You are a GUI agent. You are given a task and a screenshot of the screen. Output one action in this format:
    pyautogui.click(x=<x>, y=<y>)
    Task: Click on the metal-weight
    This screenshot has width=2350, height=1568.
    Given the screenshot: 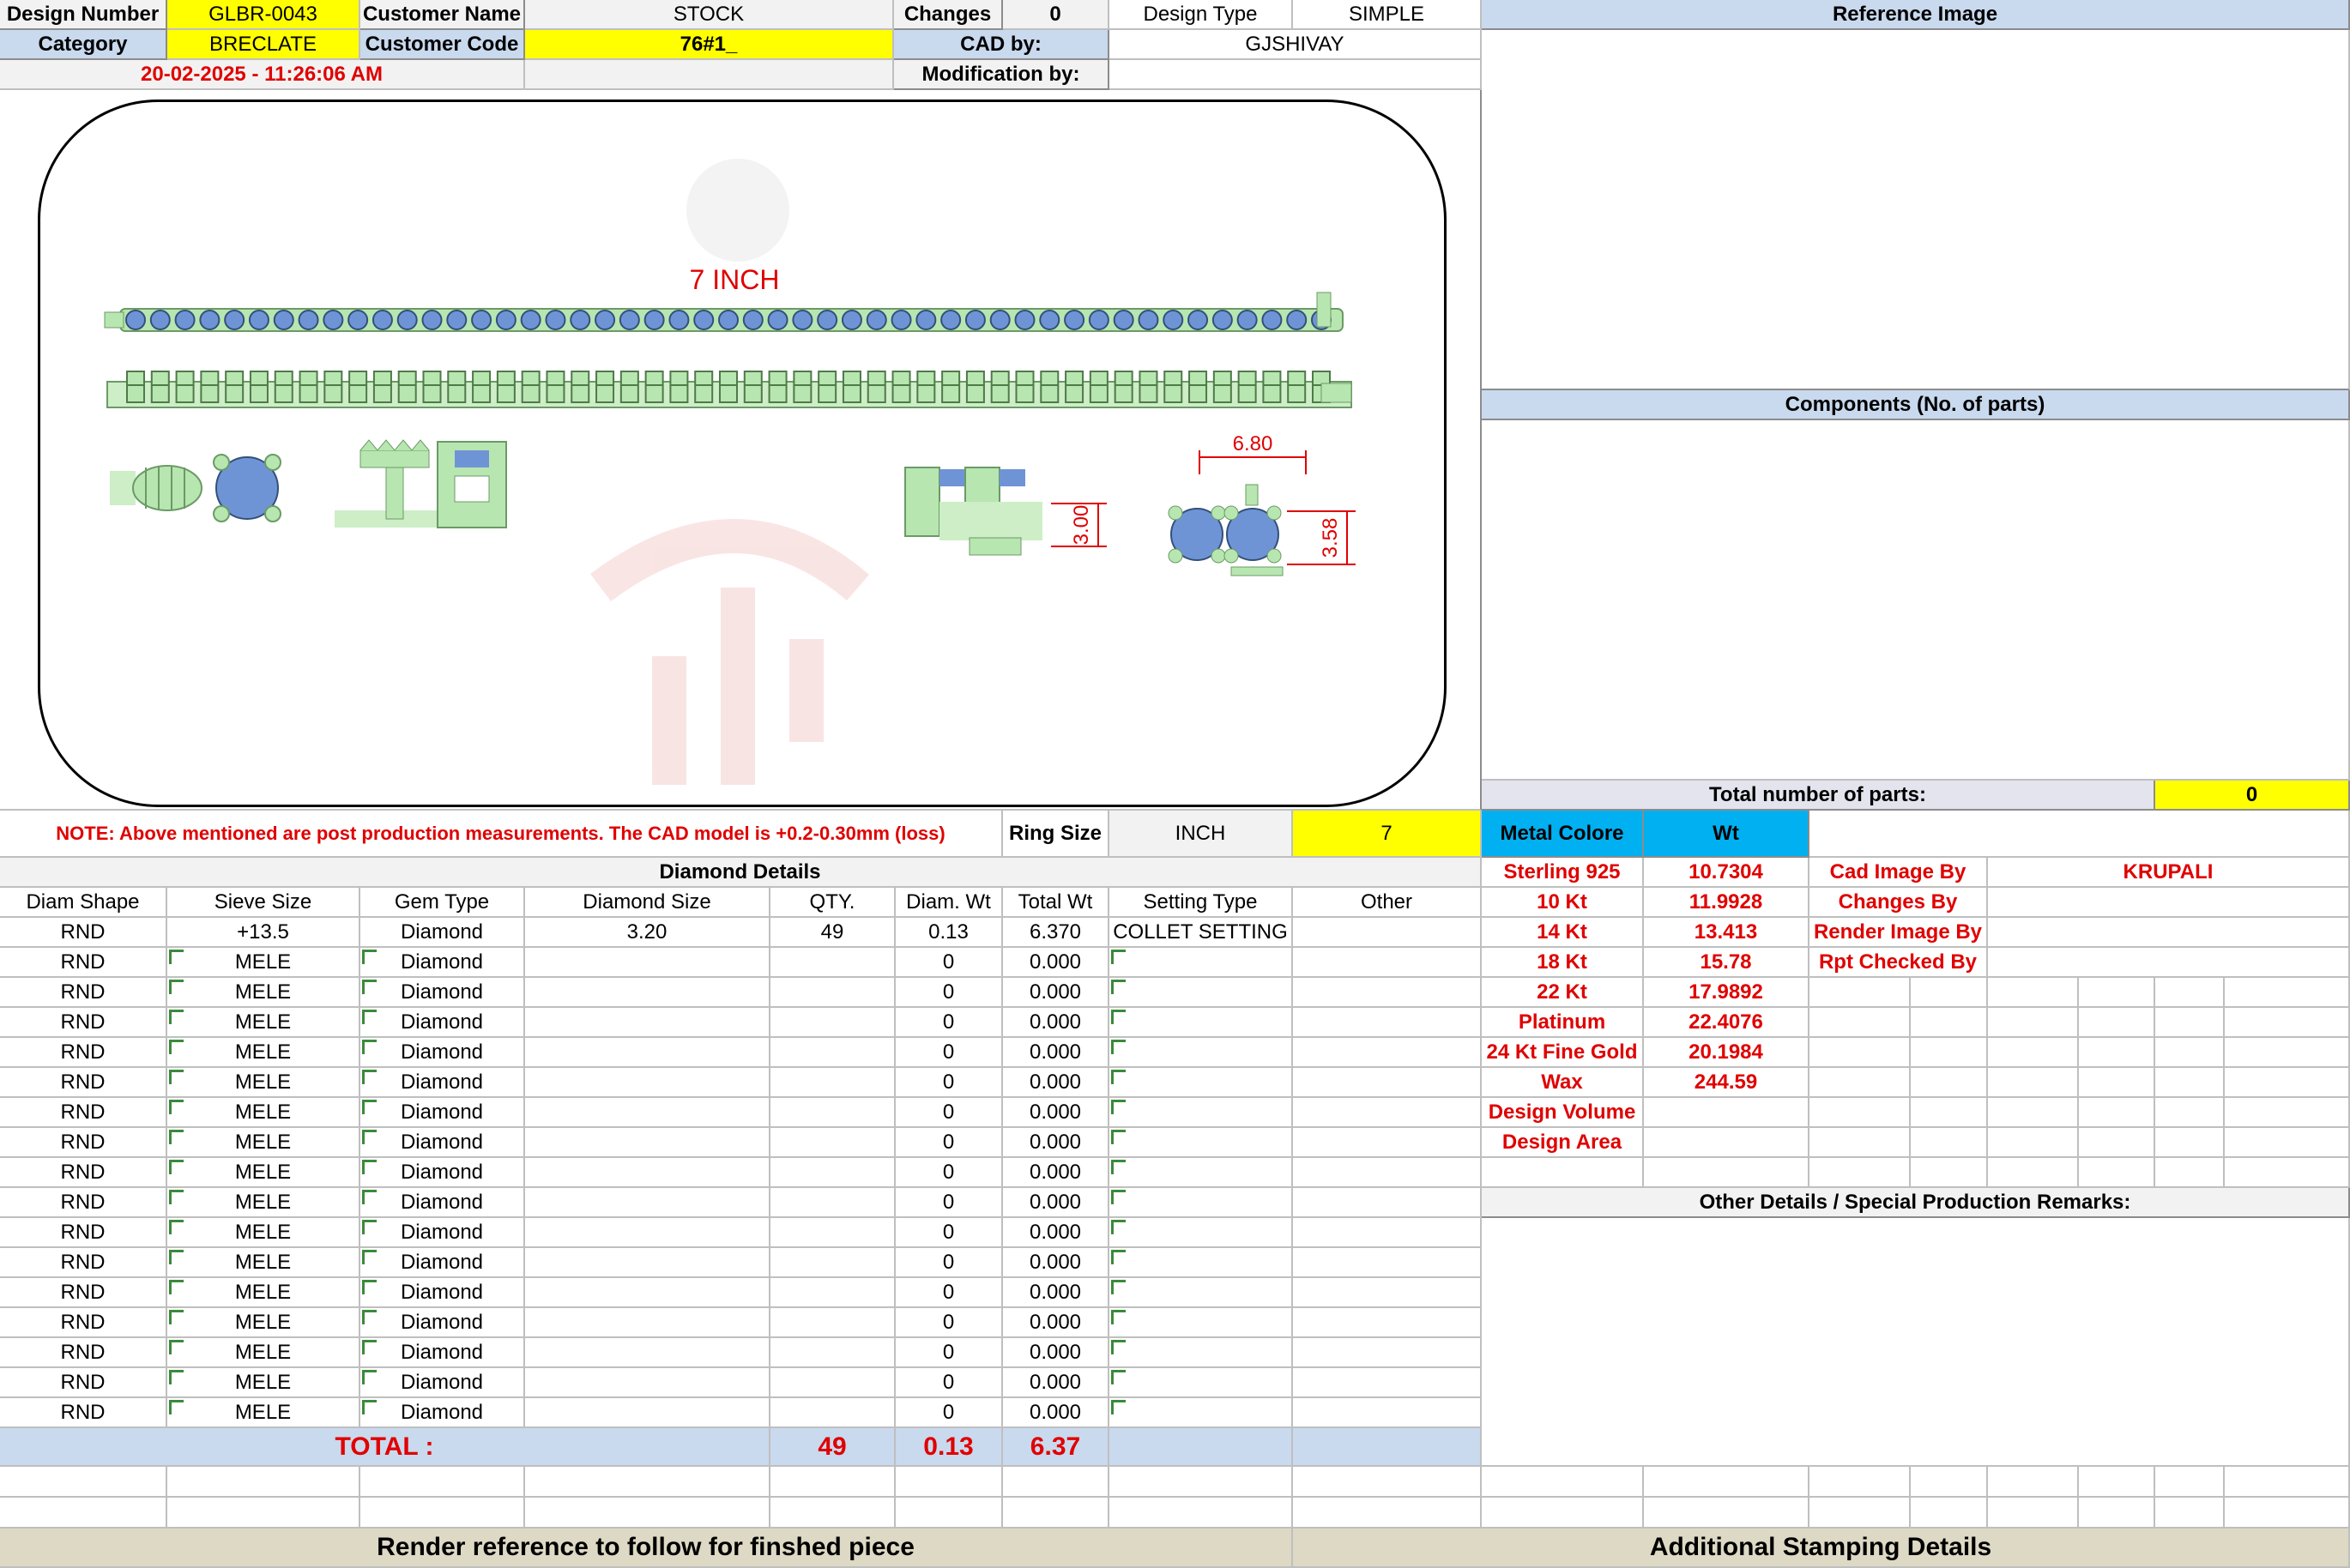 What is the action you would take?
    pyautogui.click(x=1726, y=1143)
    